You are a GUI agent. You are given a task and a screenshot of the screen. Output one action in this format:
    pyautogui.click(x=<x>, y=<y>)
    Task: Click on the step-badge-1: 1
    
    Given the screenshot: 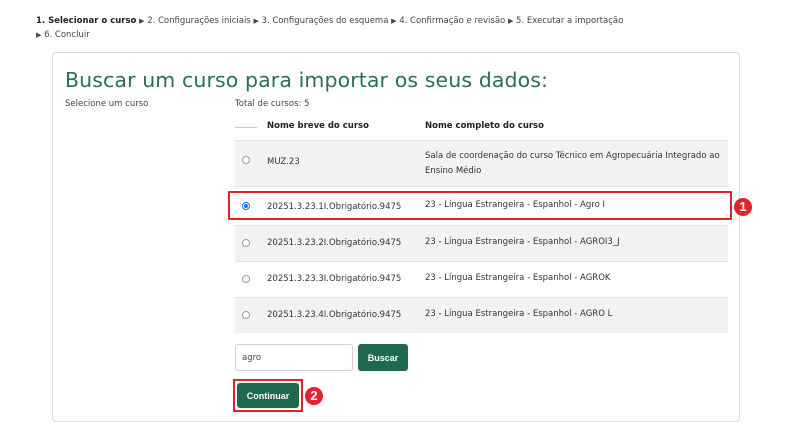 What is the action you would take?
    pyautogui.click(x=743, y=207)
    